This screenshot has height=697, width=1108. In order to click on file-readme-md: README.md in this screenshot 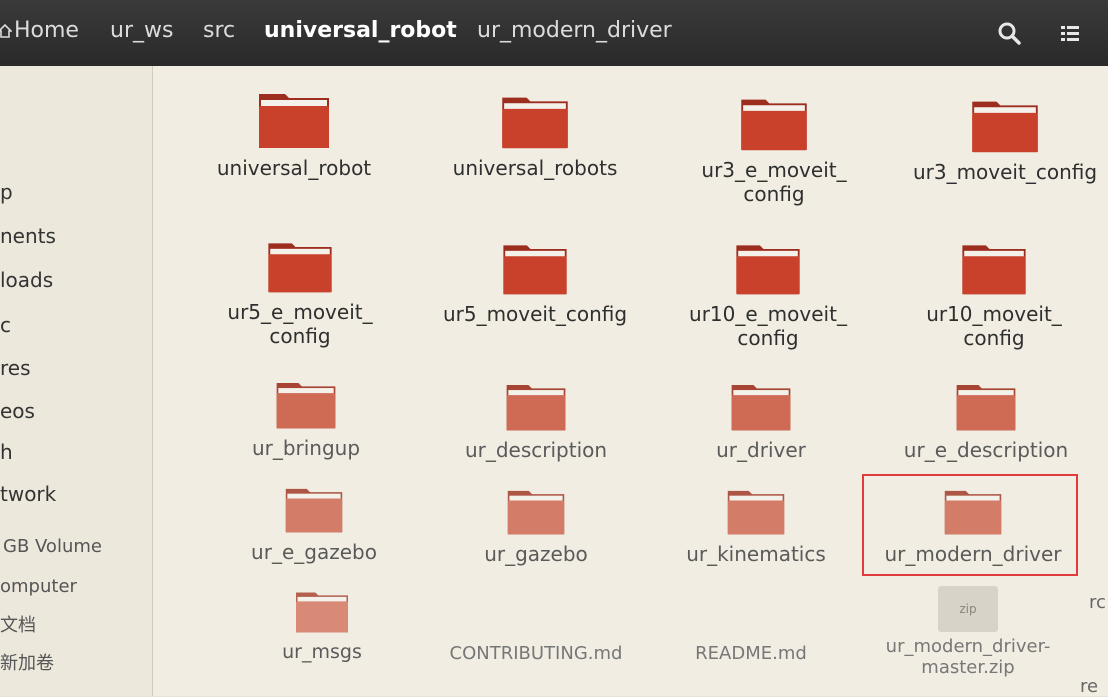, I will do `click(751, 654)`.